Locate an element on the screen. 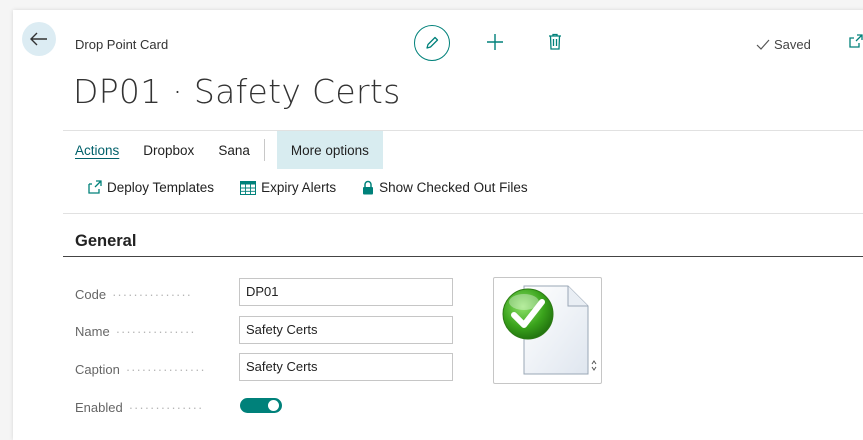 This screenshot has width=863, height=440. action-menu-bar: Actions Dropbox Sana More options is located at coordinates (223, 150).